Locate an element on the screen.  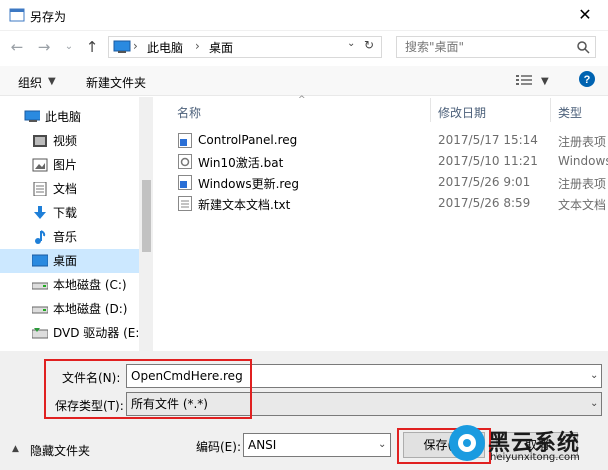
window-title: 另存为 is located at coordinates (48, 17).